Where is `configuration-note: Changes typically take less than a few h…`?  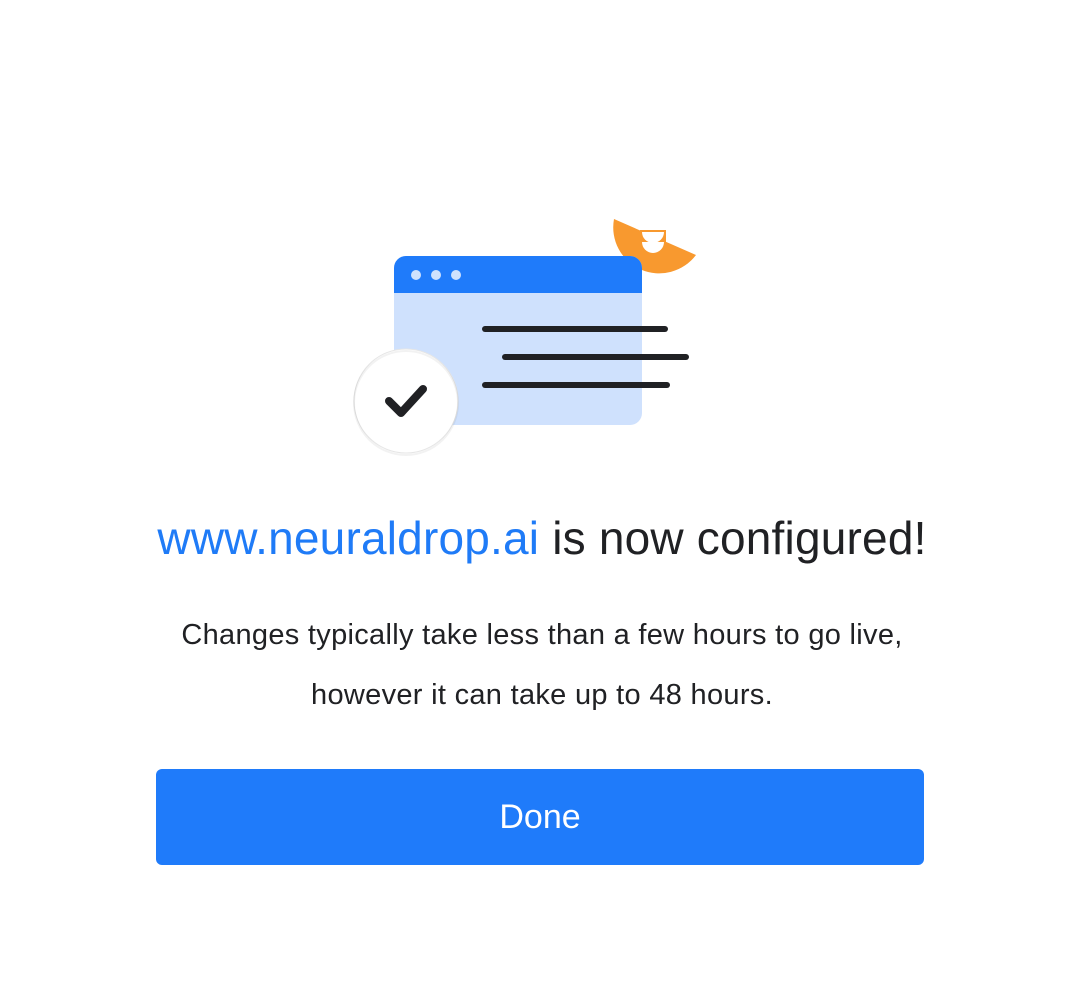
configuration-note: Changes typically take less than a few h… is located at coordinates (542, 665).